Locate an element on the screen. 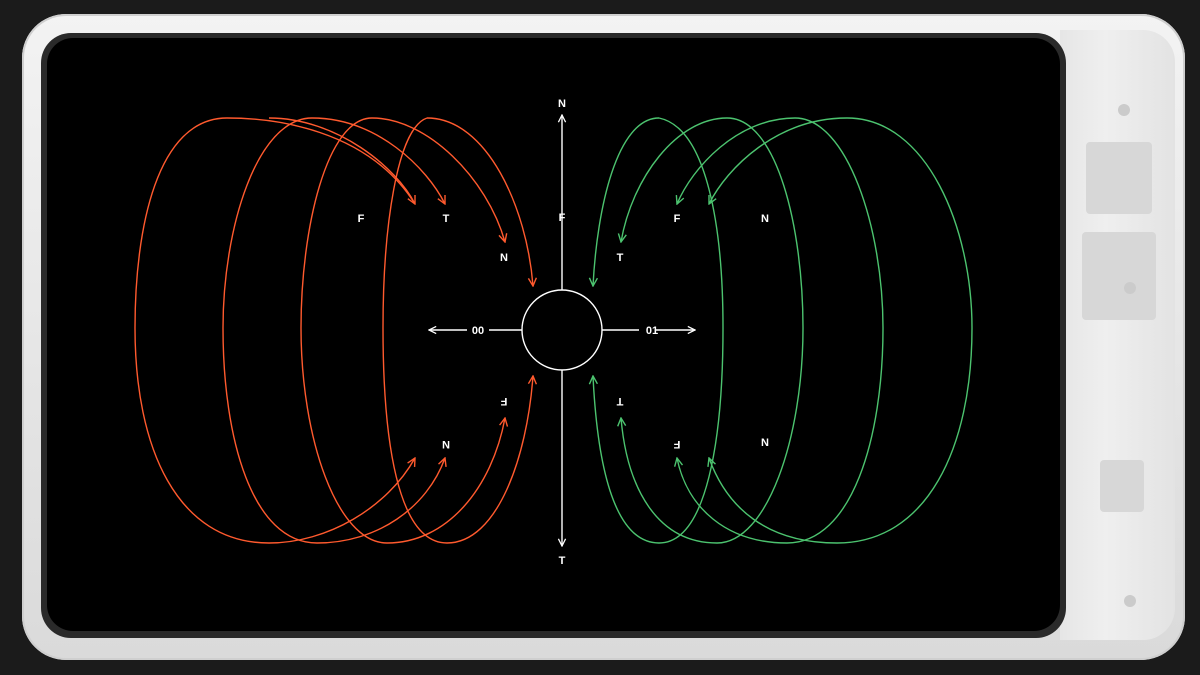 Image resolution: width=1200 pixels, height=675 pixels. axis-label-top: N is located at coordinates (562, 104).